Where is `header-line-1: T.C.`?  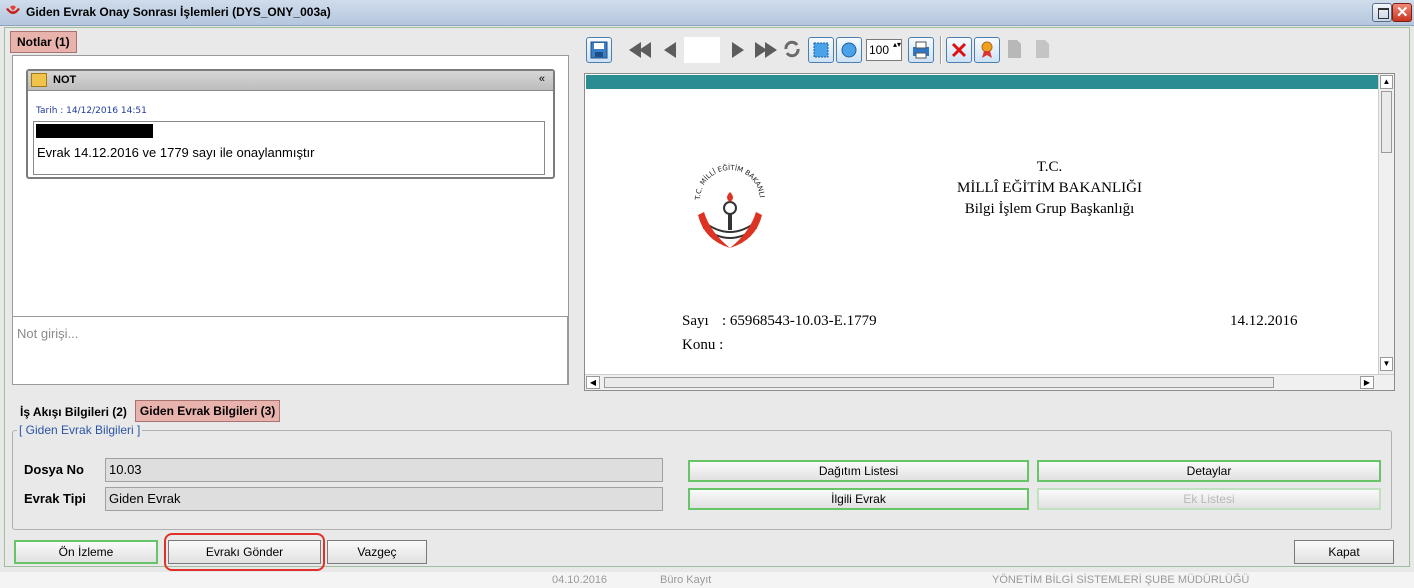 header-line-1: T.C. is located at coordinates (1049, 167).